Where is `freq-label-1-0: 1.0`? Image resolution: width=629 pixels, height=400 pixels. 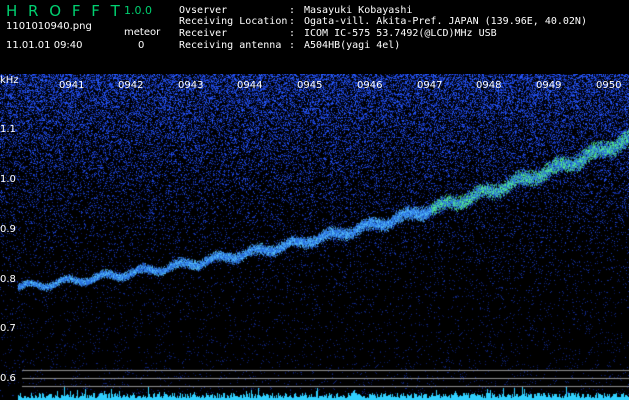
freq-label-1-0: 1.0 is located at coordinates (8, 179).